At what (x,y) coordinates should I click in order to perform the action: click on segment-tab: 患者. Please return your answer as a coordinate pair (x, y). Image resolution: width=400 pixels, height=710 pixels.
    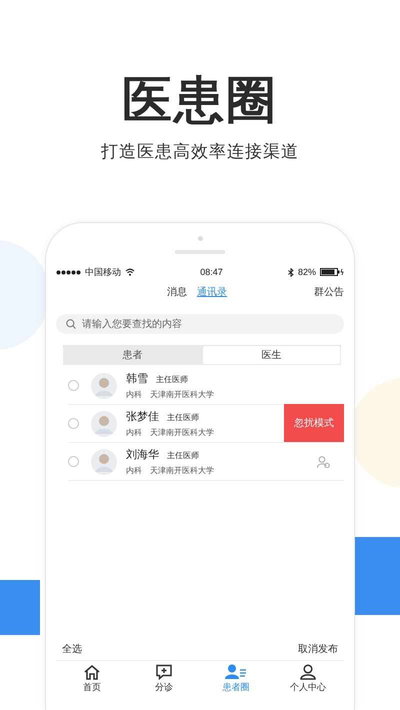
    Looking at the image, I should click on (132, 355).